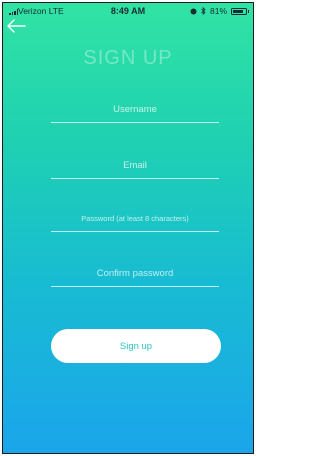 Image resolution: width=320 pixels, height=456 pixels. Describe the element at coordinates (128, 13) in the screenshot. I see `status-bar: Verizon LTE 8:49 AM 81%` at that location.